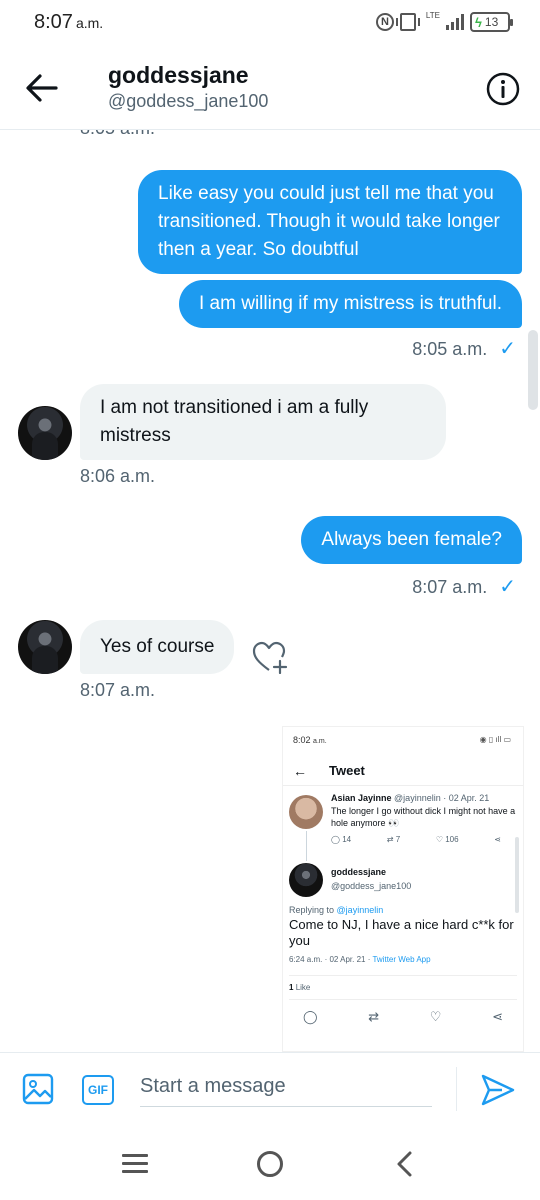  I want to click on embed-replying-to: Replying to @jayinnelin, so click(336, 910).